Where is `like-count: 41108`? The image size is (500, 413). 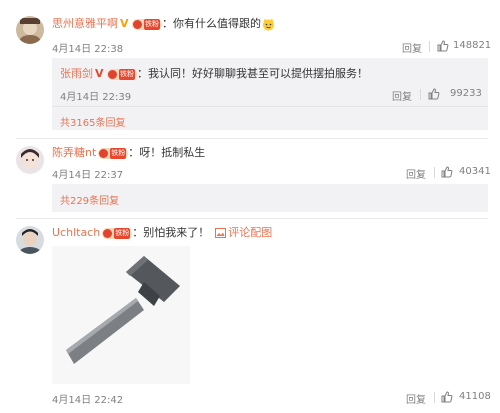
like-count: 41108 is located at coordinates (475, 396).